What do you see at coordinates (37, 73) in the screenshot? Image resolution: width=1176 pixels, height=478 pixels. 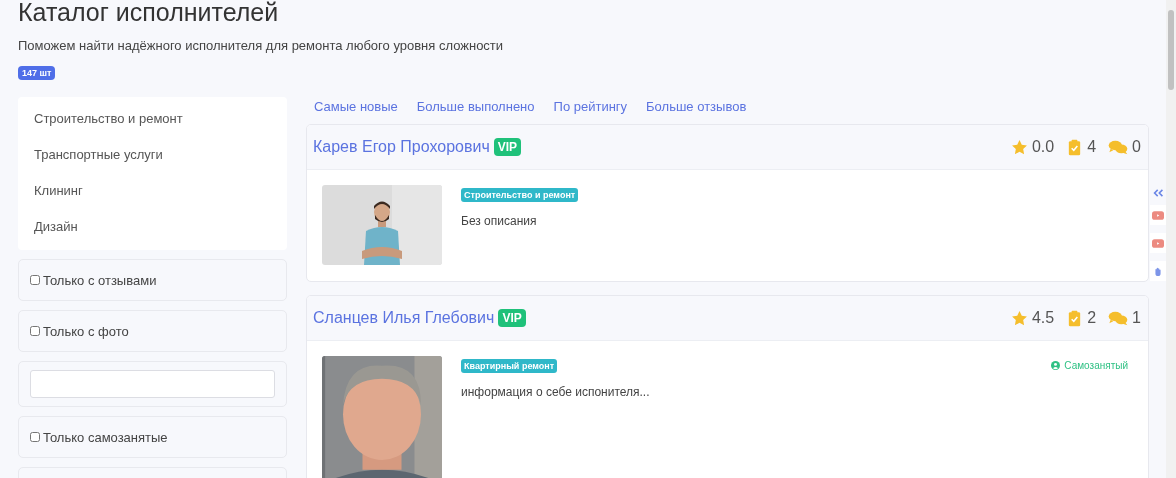 I see `count-badge: 147 шт` at bounding box center [37, 73].